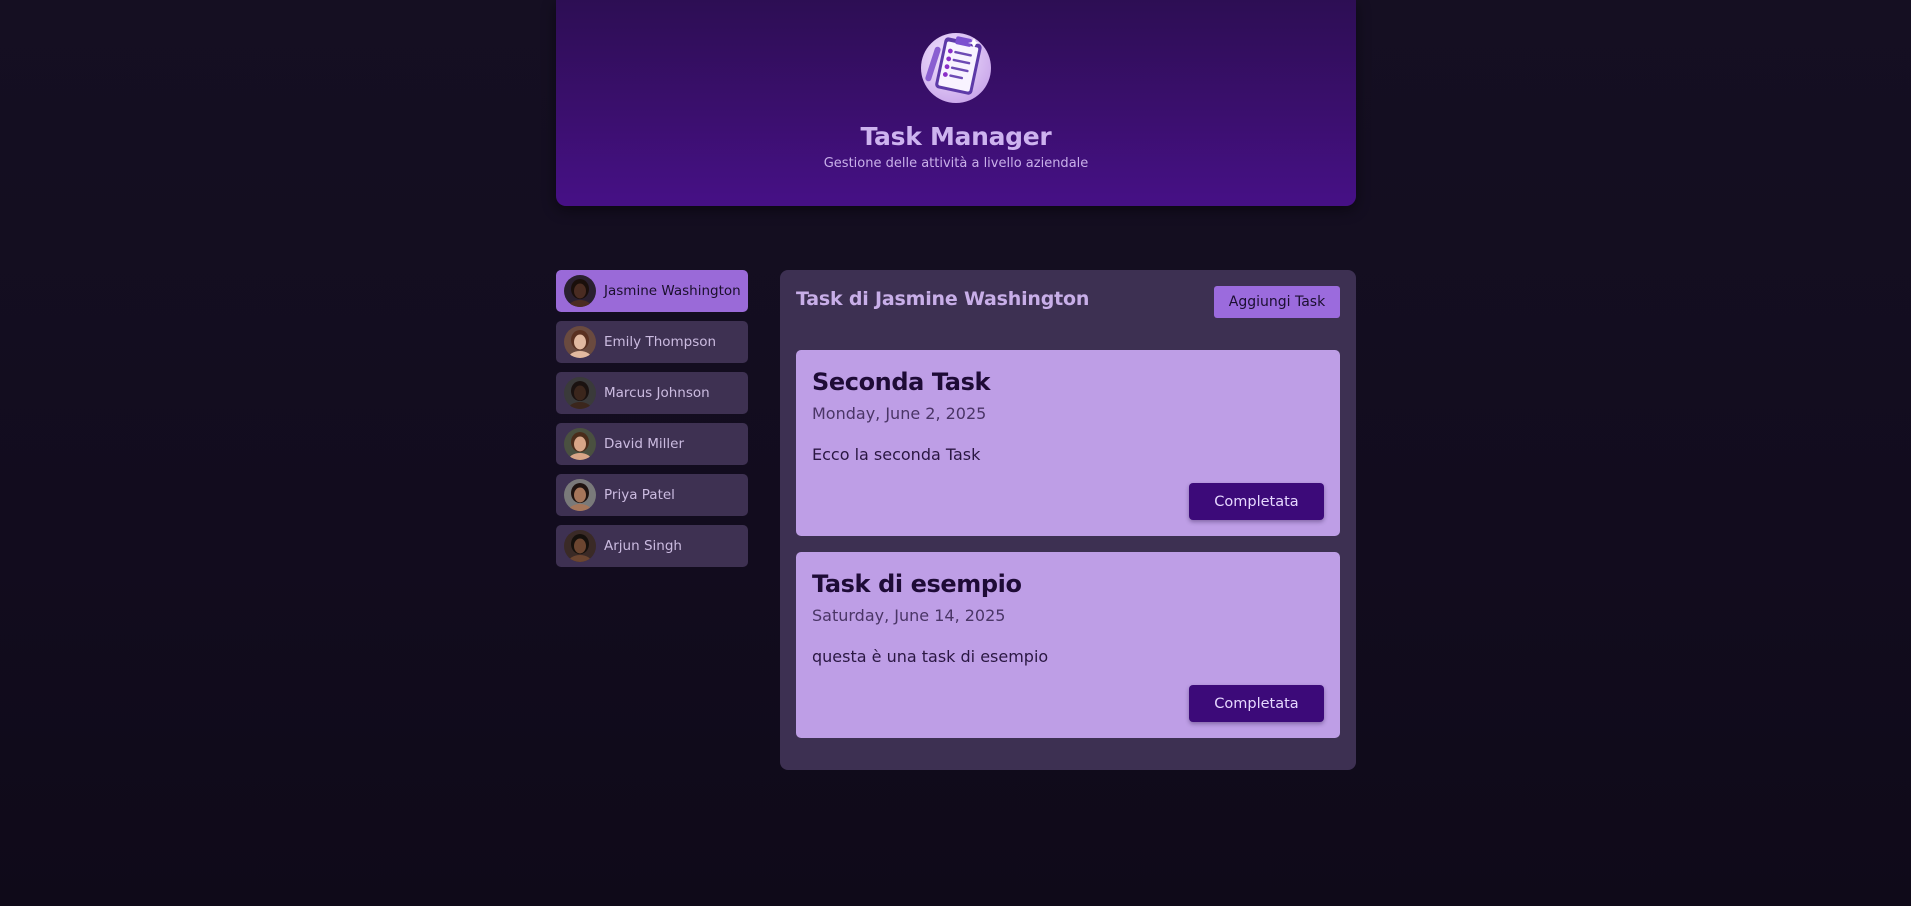  I want to click on user-item: David Miller, so click(652, 444).